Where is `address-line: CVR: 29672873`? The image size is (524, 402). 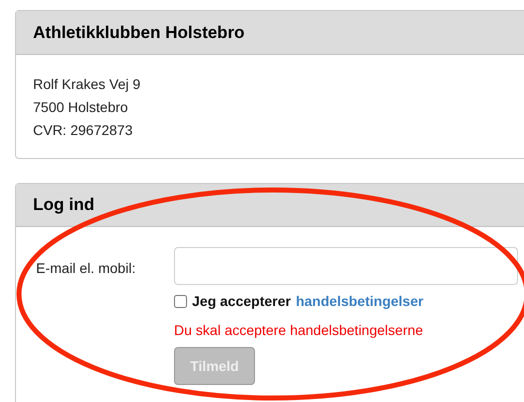 address-line: CVR: 29672873 is located at coordinates (83, 130).